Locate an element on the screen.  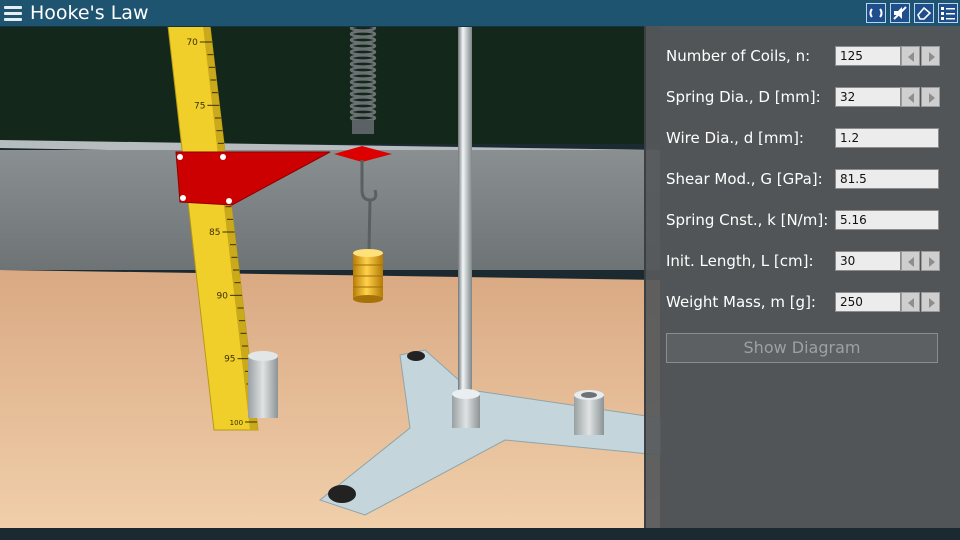
field-row-number-of-coils: Number of Coils, n: is located at coordinates (811, 56).